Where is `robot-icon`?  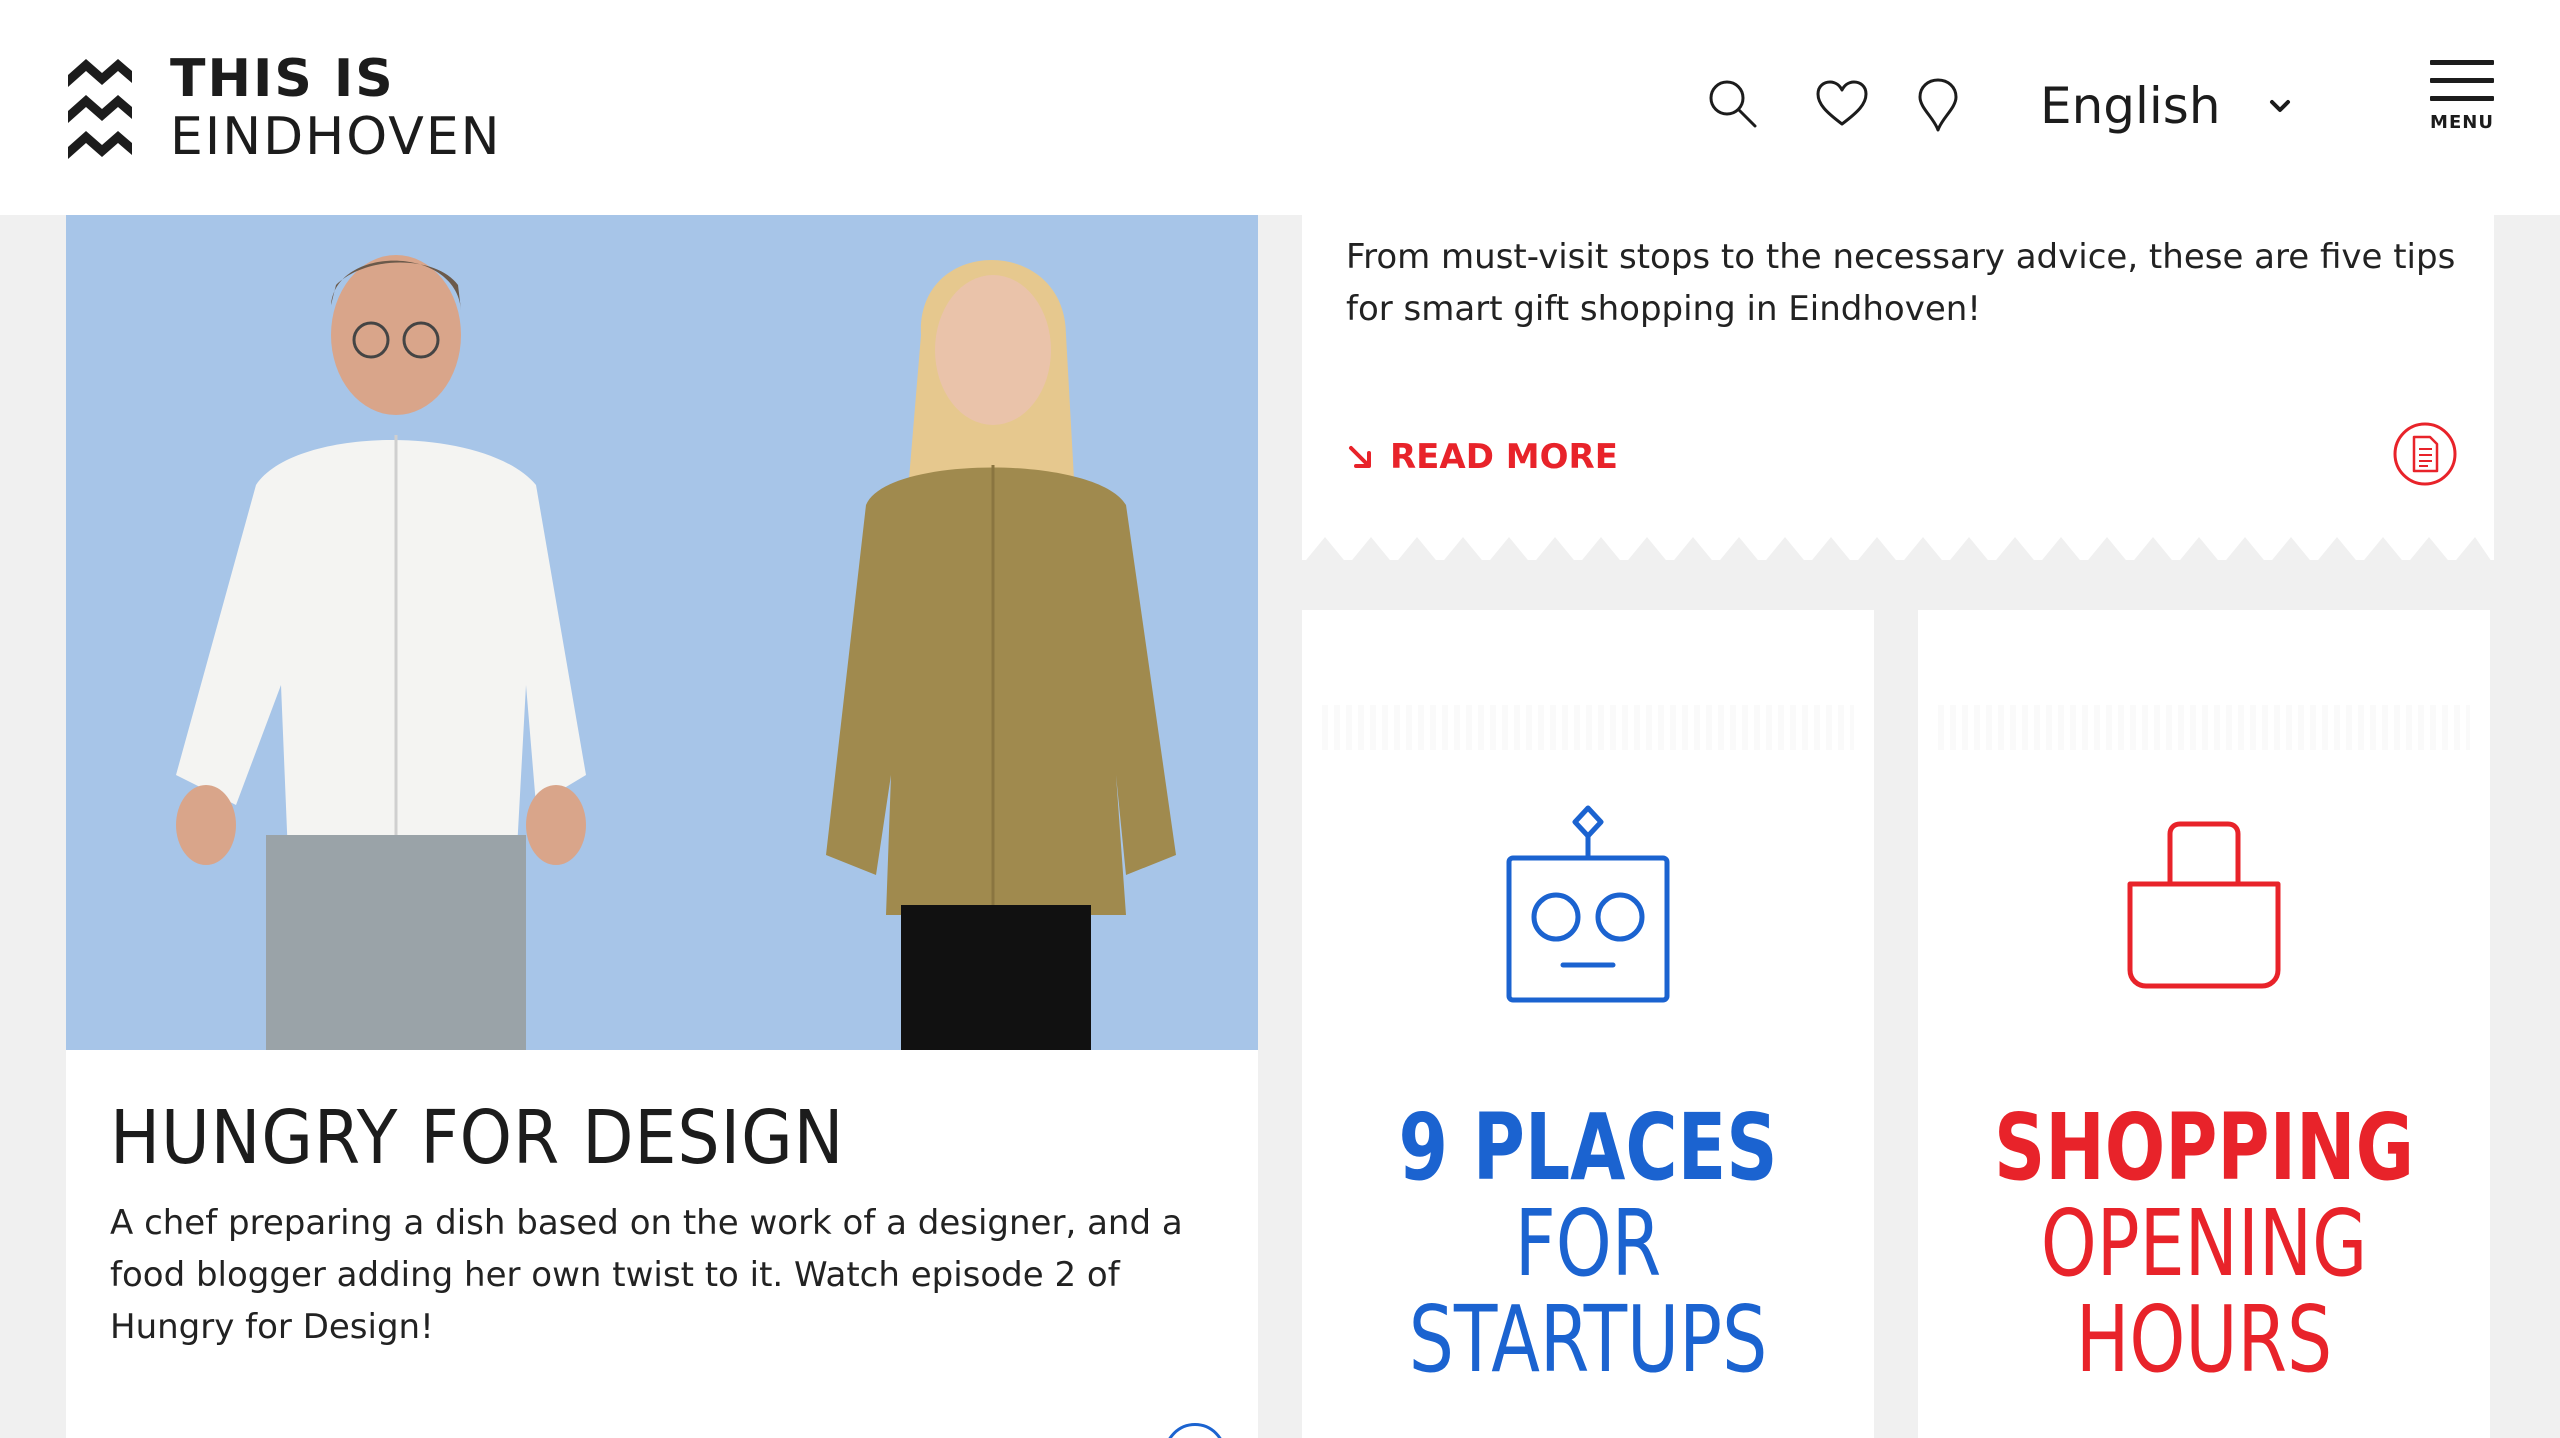 robot-icon is located at coordinates (1588, 904).